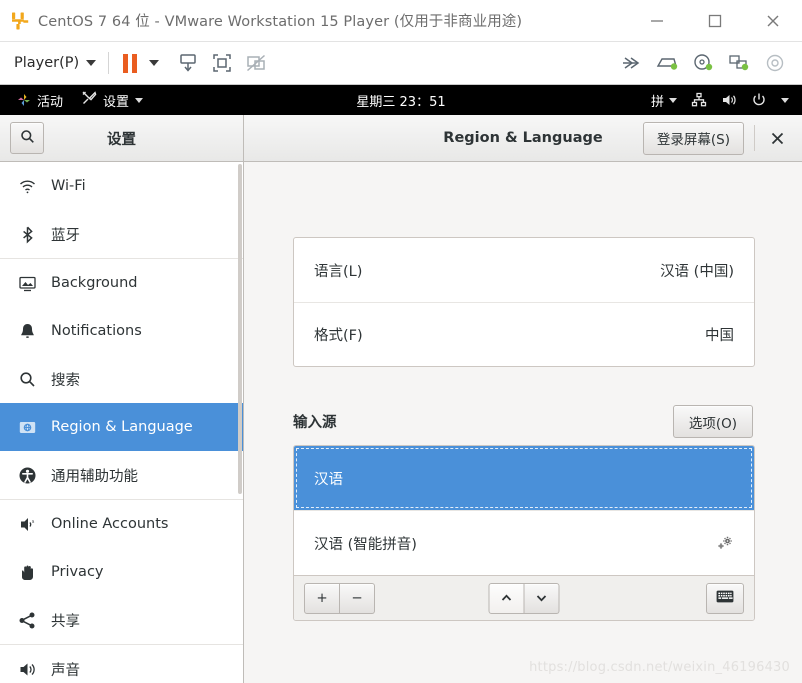  I want to click on sidebar-item-sharing: 共享, so click(121, 620).